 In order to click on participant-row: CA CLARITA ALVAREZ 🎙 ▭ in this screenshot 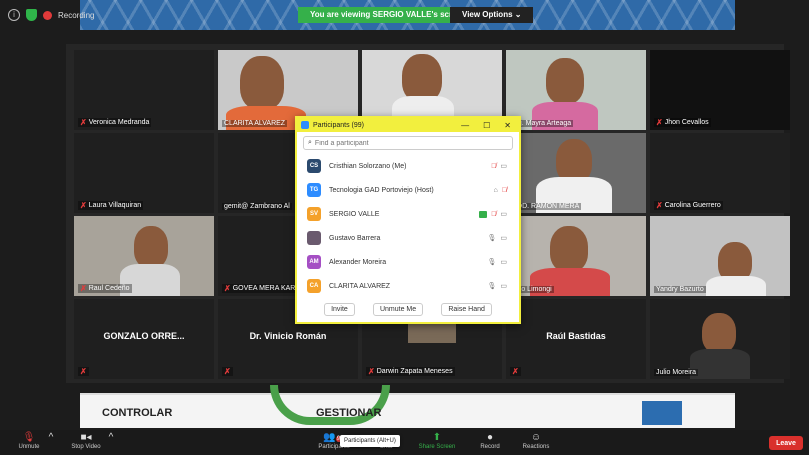, I will do `click(408, 286)`.